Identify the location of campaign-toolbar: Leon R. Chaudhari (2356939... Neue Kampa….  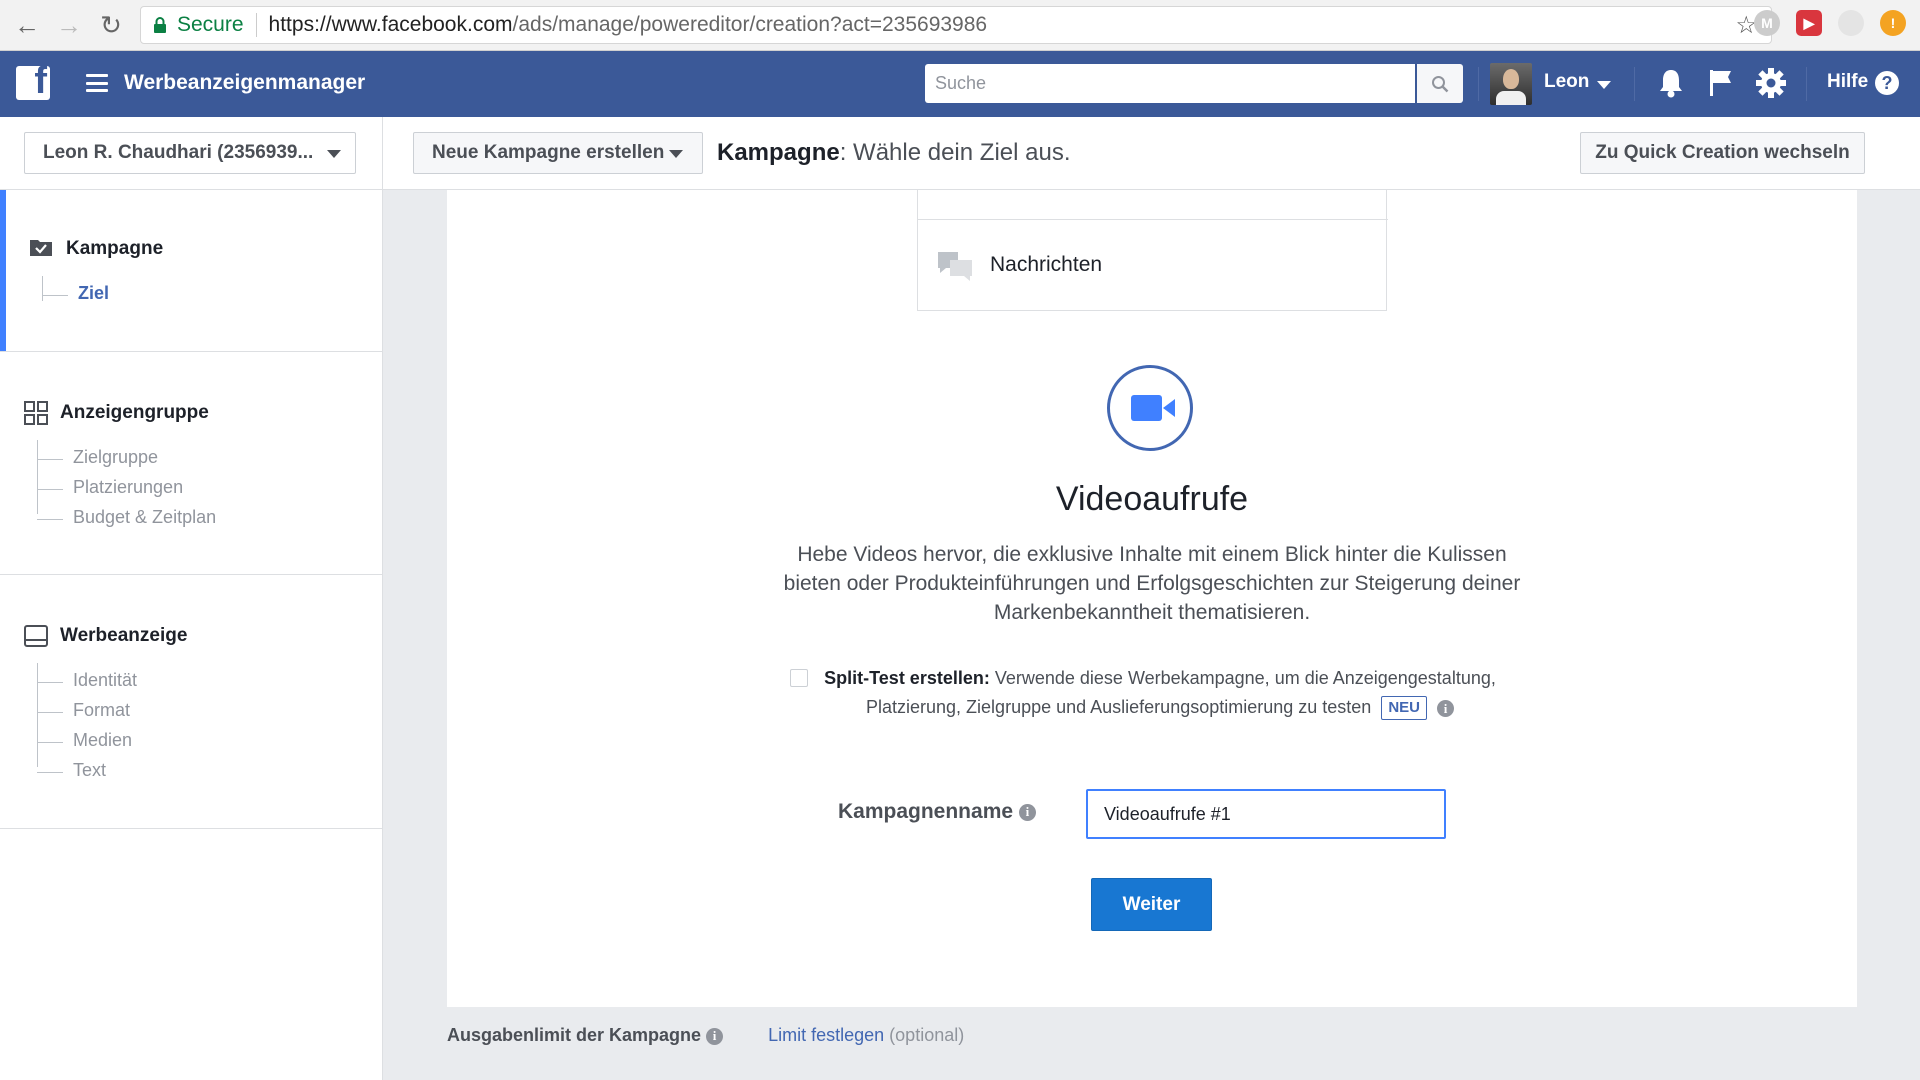
(960, 153).